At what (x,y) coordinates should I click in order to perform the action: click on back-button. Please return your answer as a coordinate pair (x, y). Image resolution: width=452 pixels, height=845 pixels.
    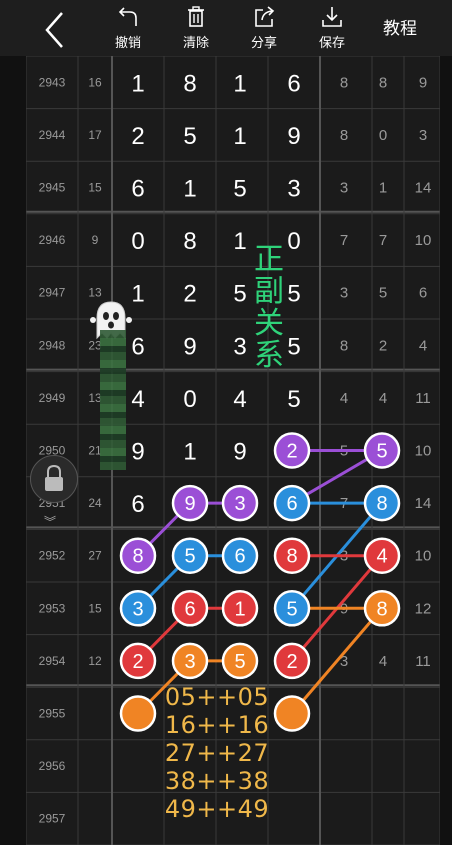
    Looking at the image, I should click on (55, 28).